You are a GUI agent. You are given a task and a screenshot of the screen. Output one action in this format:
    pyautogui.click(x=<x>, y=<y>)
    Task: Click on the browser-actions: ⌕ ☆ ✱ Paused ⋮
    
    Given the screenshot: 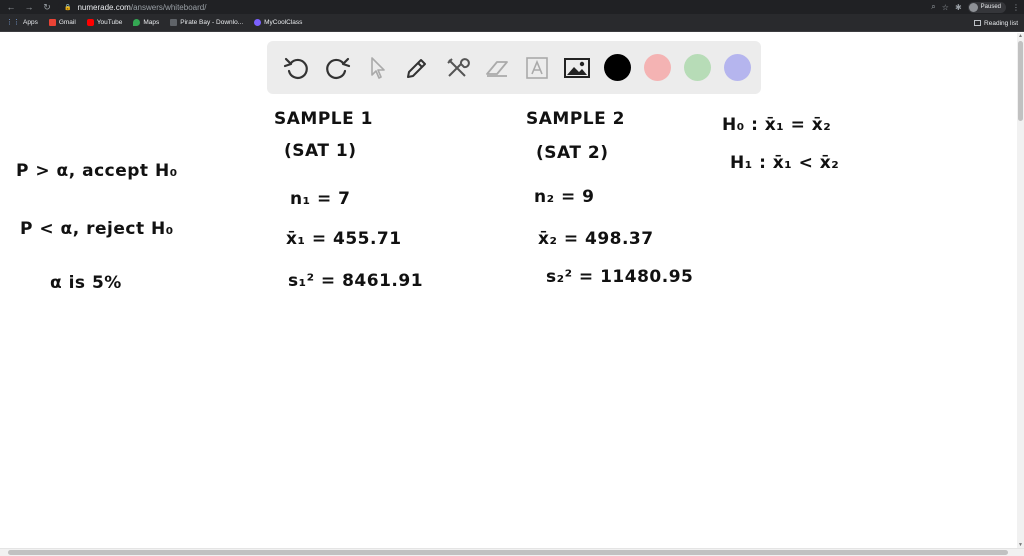 What is the action you would take?
    pyautogui.click(x=975, y=7)
    